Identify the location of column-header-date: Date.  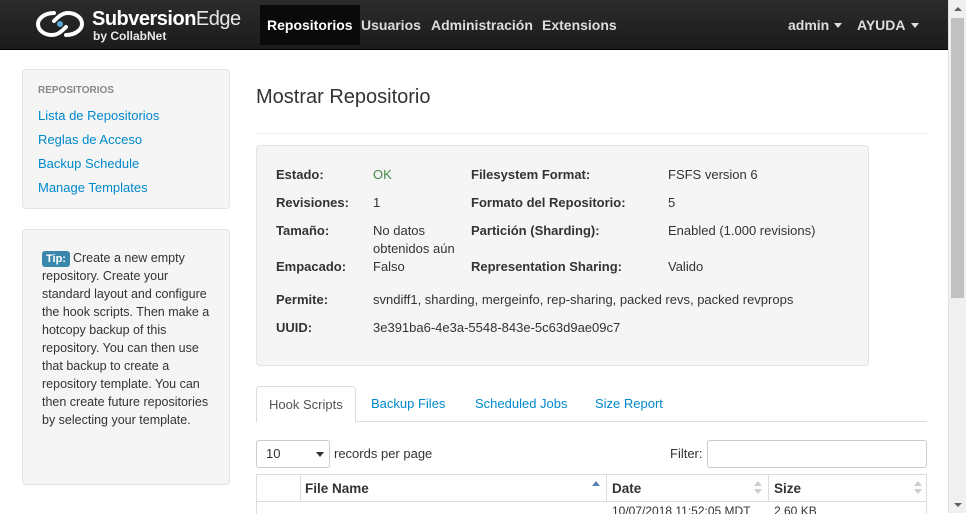
(688, 488).